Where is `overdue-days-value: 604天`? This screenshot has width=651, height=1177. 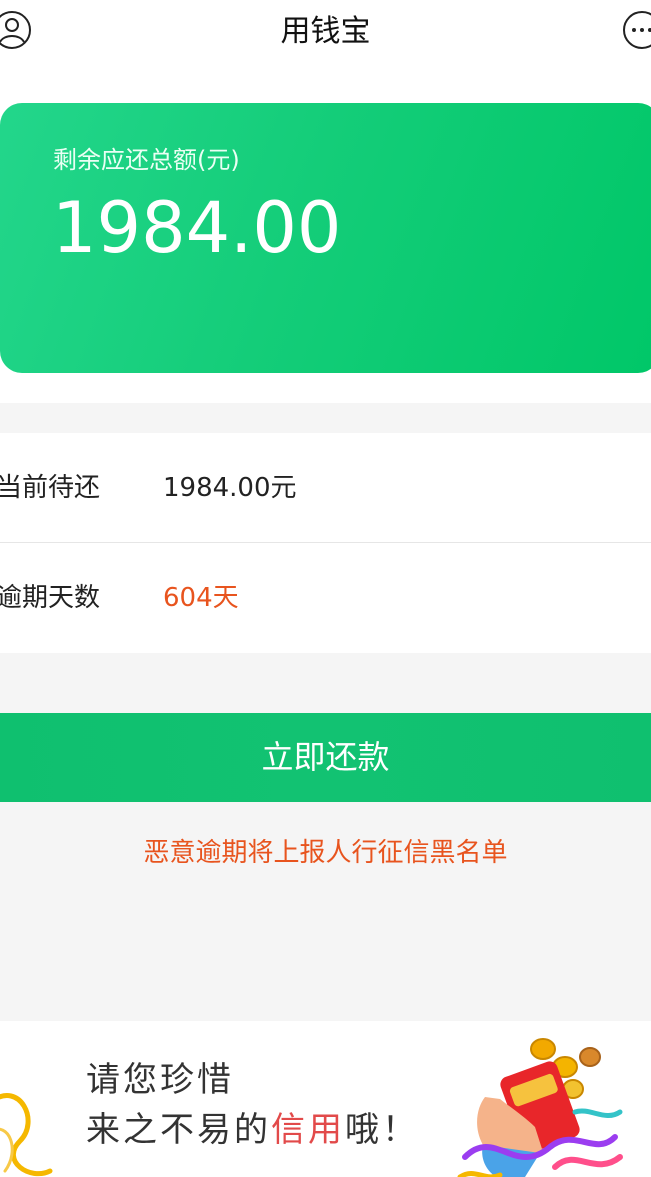 overdue-days-value: 604天 is located at coordinates (201, 598).